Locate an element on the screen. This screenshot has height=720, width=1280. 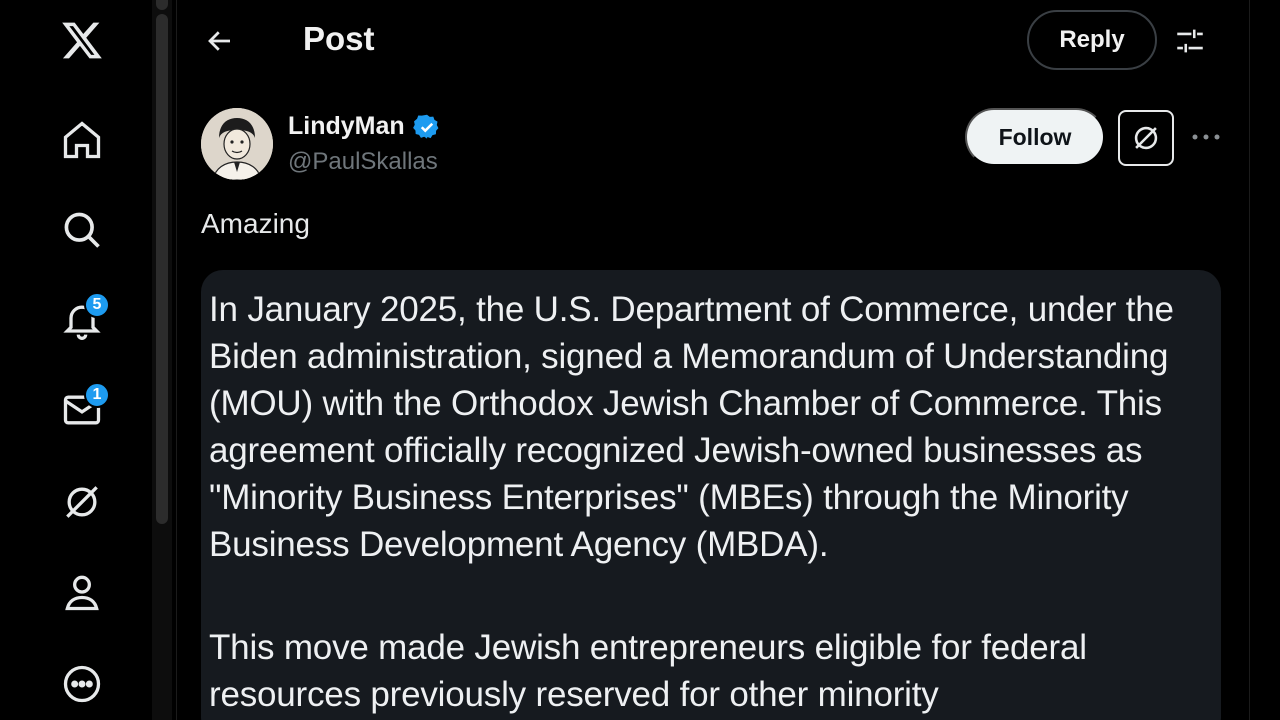
notifications-badge: 5 is located at coordinates (97, 305).